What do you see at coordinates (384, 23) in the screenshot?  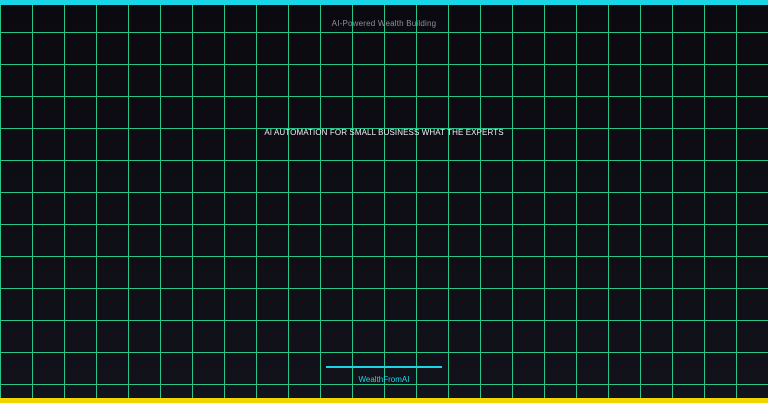 I see `subtitle: AI-Powered Wealth Building` at bounding box center [384, 23].